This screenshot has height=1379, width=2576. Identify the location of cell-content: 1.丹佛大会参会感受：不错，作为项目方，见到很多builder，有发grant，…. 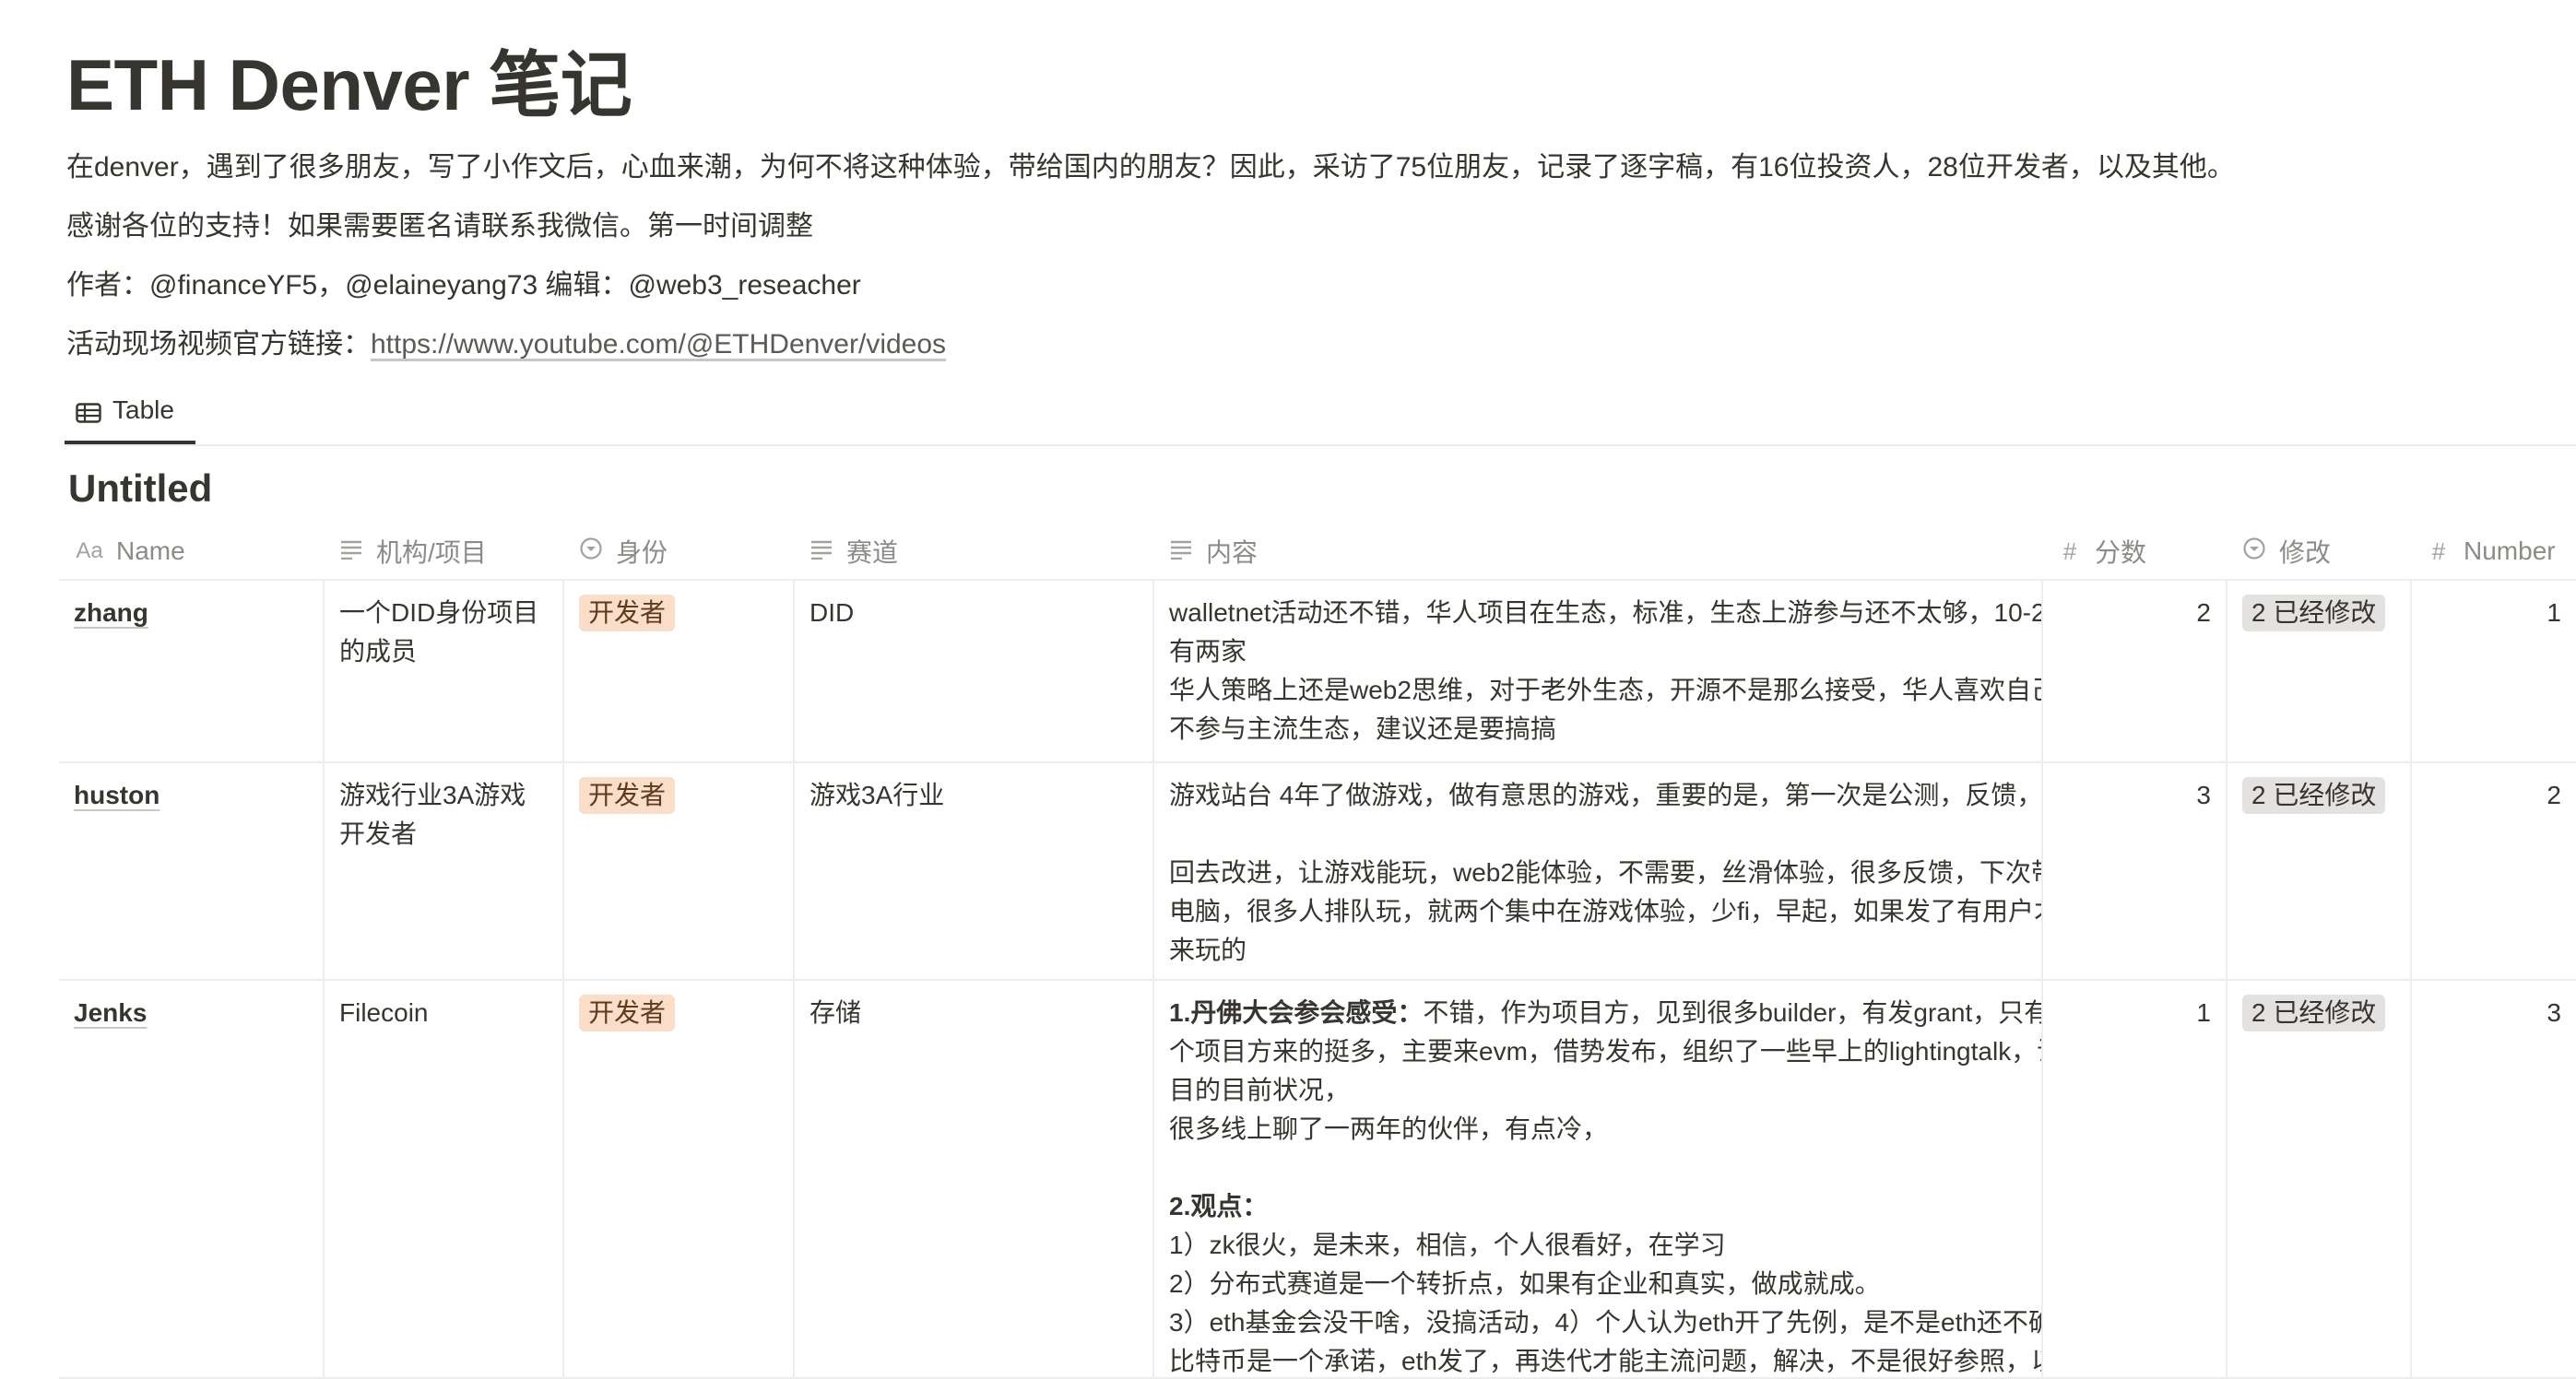
(1596, 1179).